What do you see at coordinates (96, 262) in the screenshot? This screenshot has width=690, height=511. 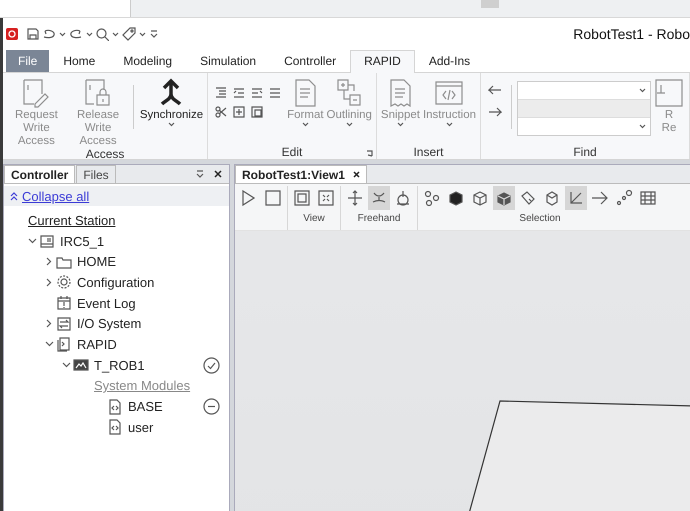 I see `tree-item: HOME` at bounding box center [96, 262].